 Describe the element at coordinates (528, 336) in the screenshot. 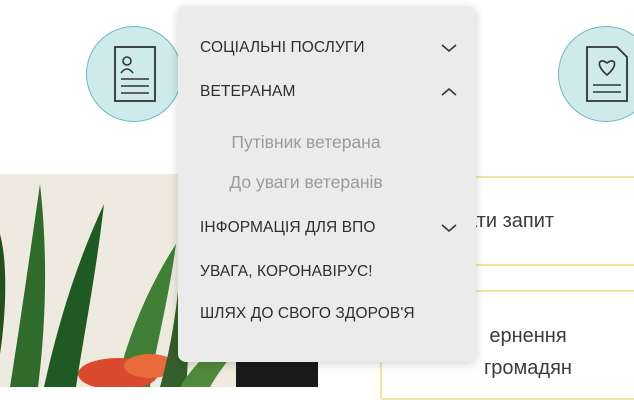

I see `citizen-appeals-line1: ернення` at that location.